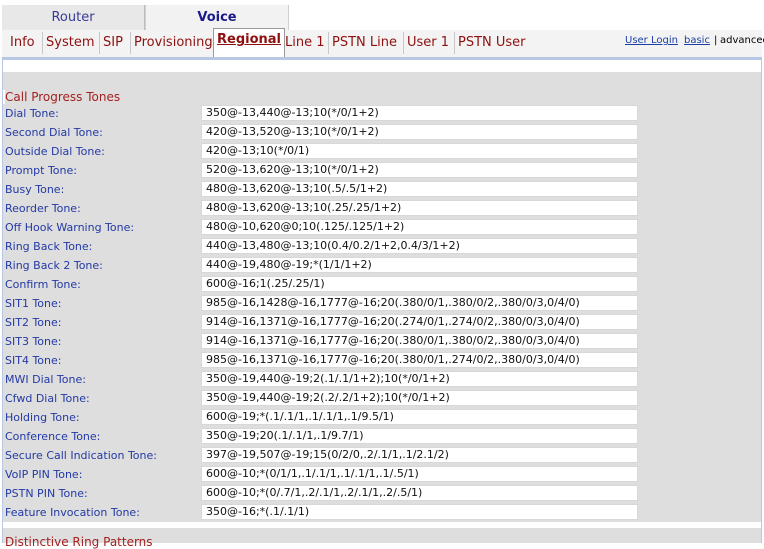 Image resolution: width=764 pixels, height=549 pixels. What do you see at coordinates (382, 15) in the screenshot?
I see `top-tab-row: Router Voice` at bounding box center [382, 15].